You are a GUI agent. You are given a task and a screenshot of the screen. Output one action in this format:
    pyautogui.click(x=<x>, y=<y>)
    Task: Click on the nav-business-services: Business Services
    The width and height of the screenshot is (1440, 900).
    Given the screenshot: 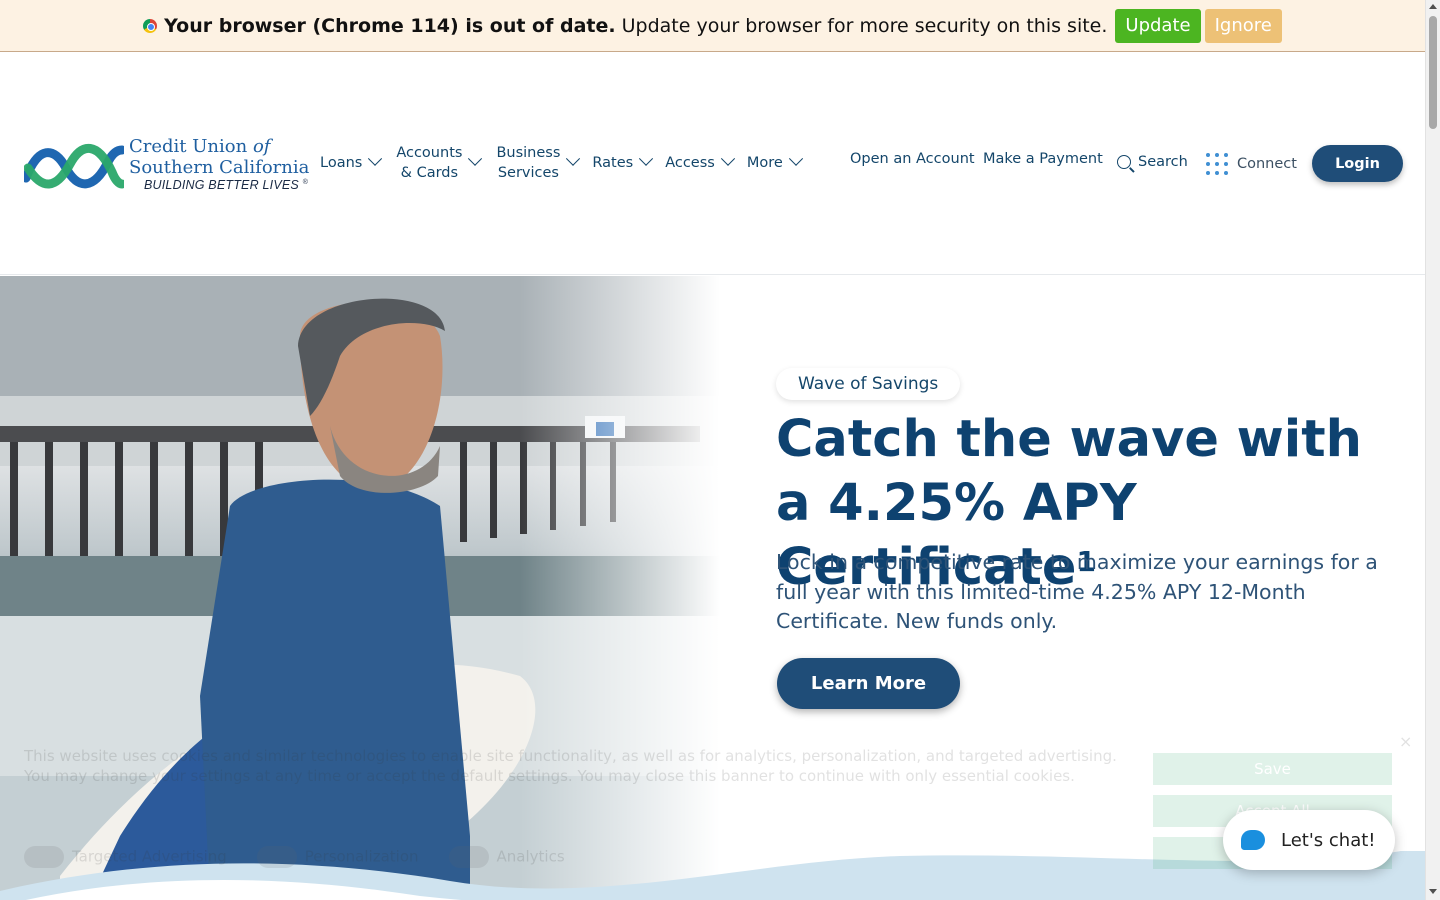 What is the action you would take?
    pyautogui.click(x=538, y=163)
    